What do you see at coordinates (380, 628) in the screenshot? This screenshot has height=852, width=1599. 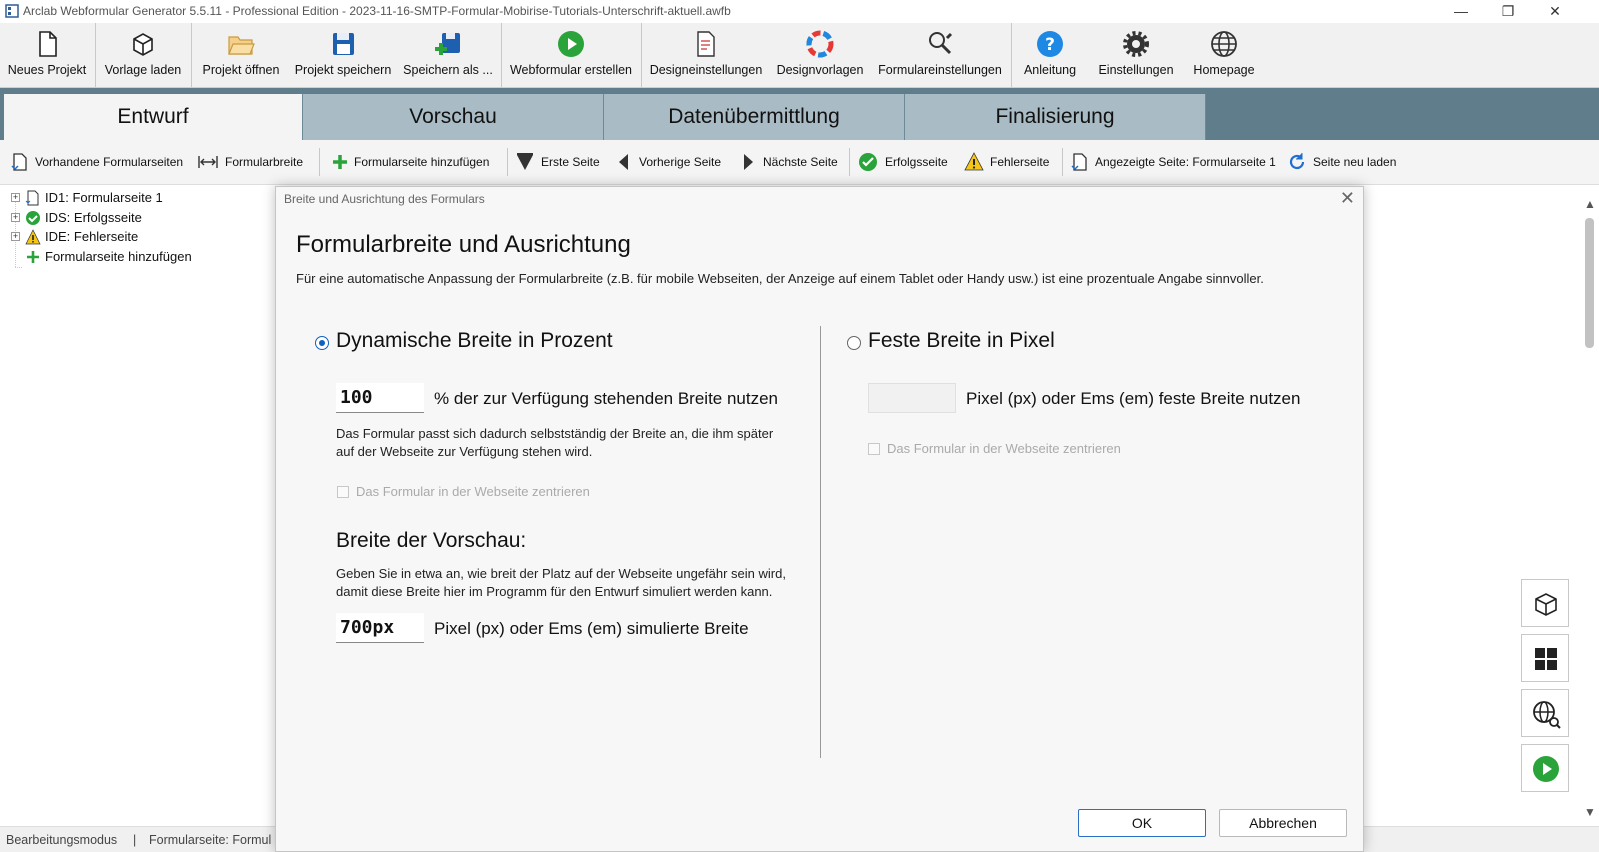 I see `preview-width-input: 700px` at bounding box center [380, 628].